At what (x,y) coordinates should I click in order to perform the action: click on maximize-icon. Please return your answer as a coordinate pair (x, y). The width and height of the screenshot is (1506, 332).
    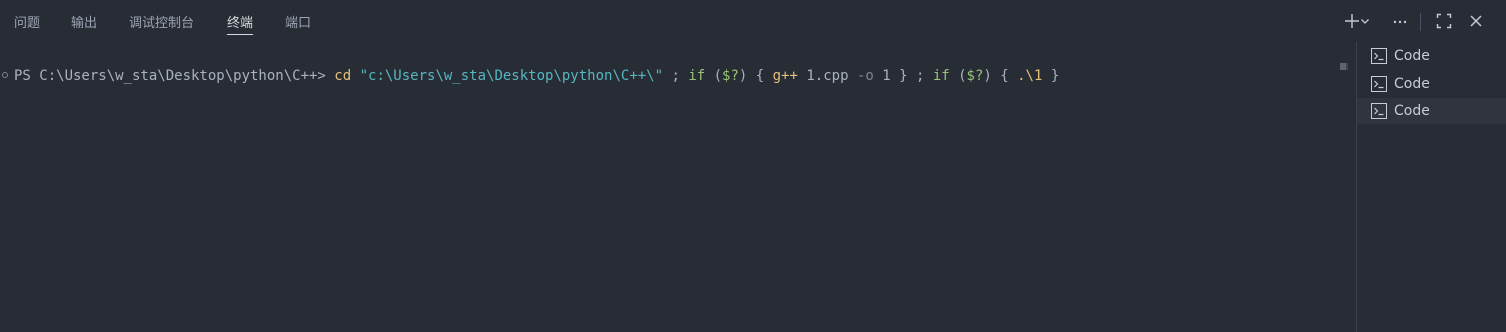
    Looking at the image, I should click on (1444, 21).